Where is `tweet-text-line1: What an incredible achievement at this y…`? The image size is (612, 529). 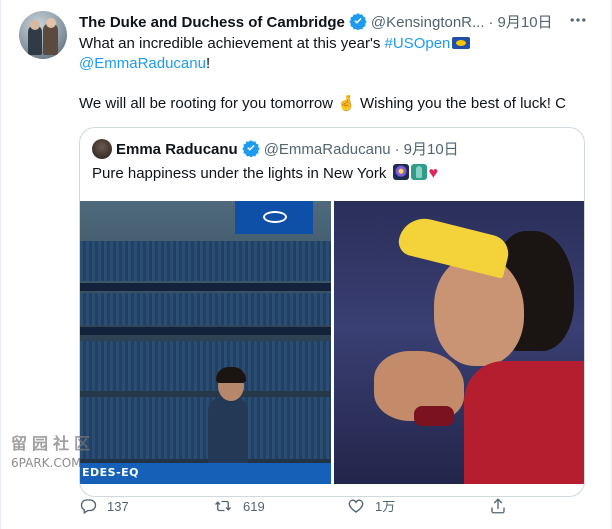 tweet-text-line1: What an incredible achievement at this y… is located at coordinates (339, 44).